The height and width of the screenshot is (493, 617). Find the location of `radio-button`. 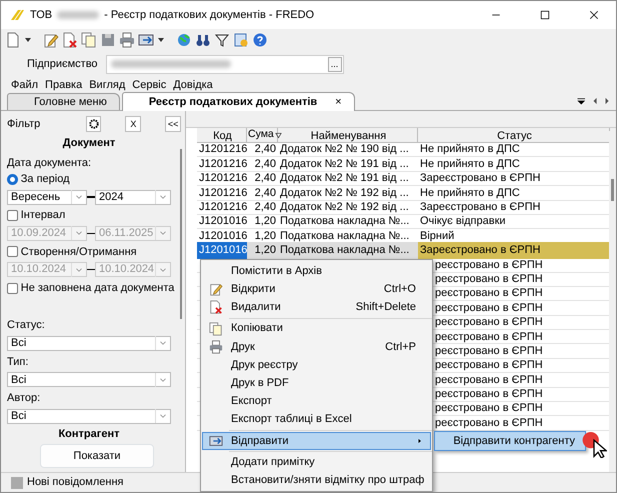

radio-button is located at coordinates (12, 179).